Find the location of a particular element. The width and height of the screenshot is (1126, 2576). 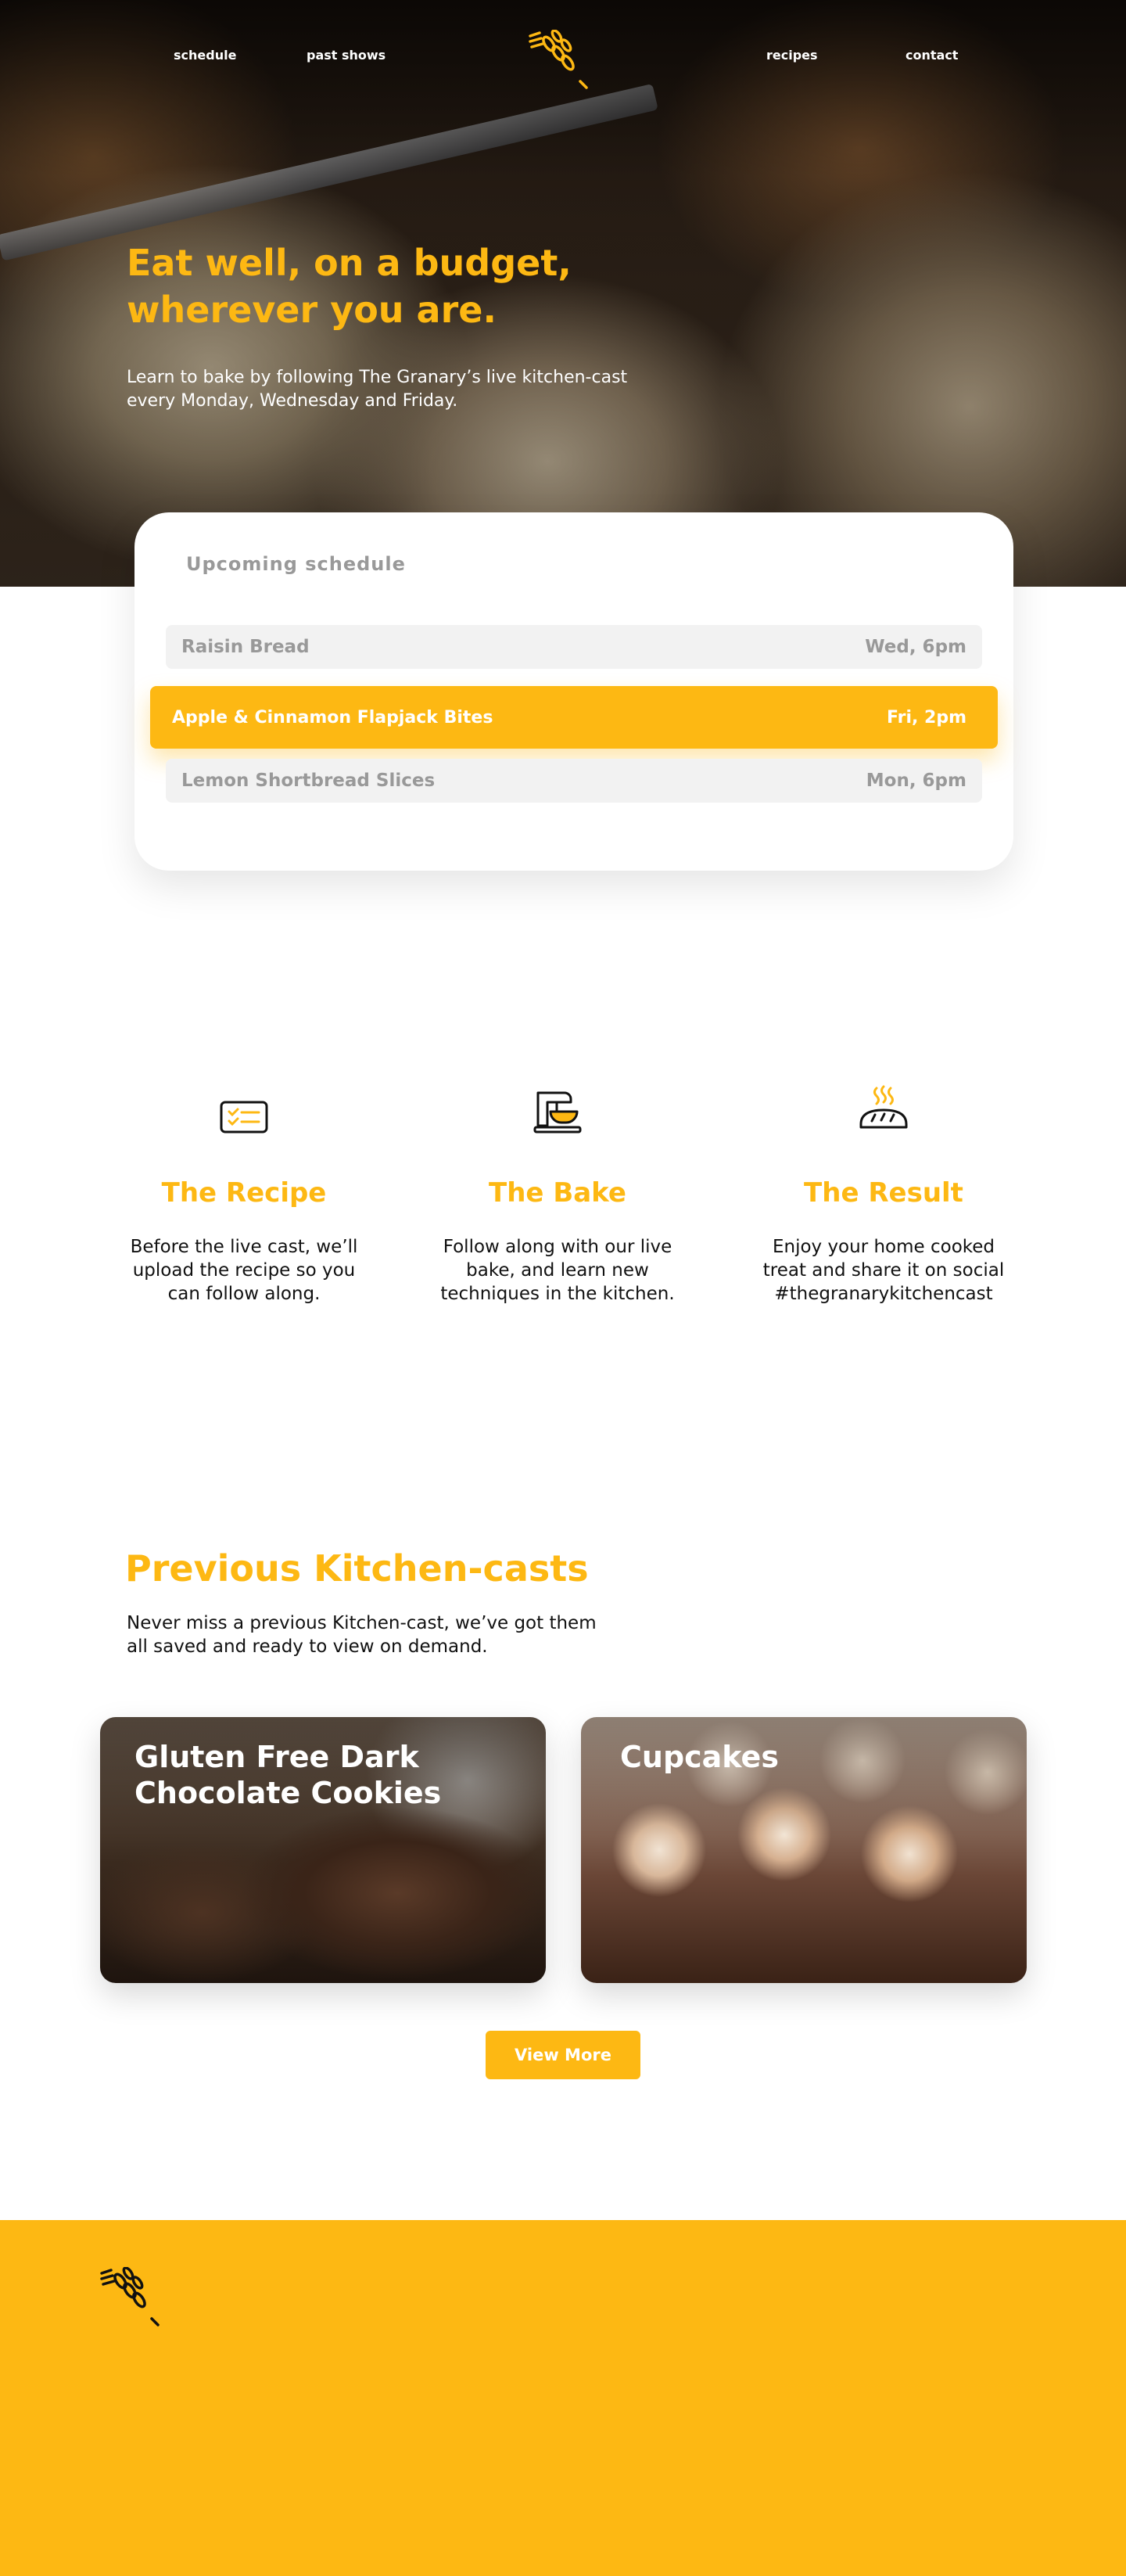

hero-title: Eat well, on a budget, wherever you are. is located at coordinates (349, 286).